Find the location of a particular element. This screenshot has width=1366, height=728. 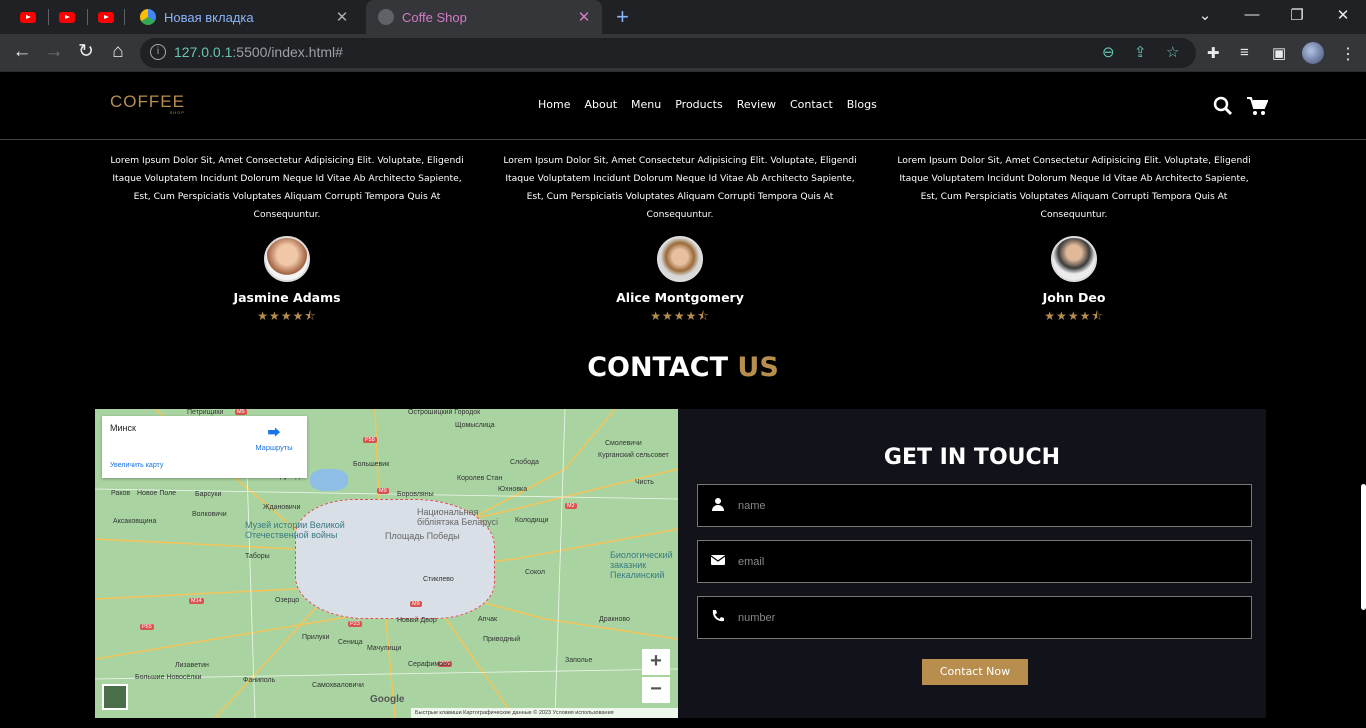

browser-menu-icon: ⋮ is located at coordinates (1348, 54).